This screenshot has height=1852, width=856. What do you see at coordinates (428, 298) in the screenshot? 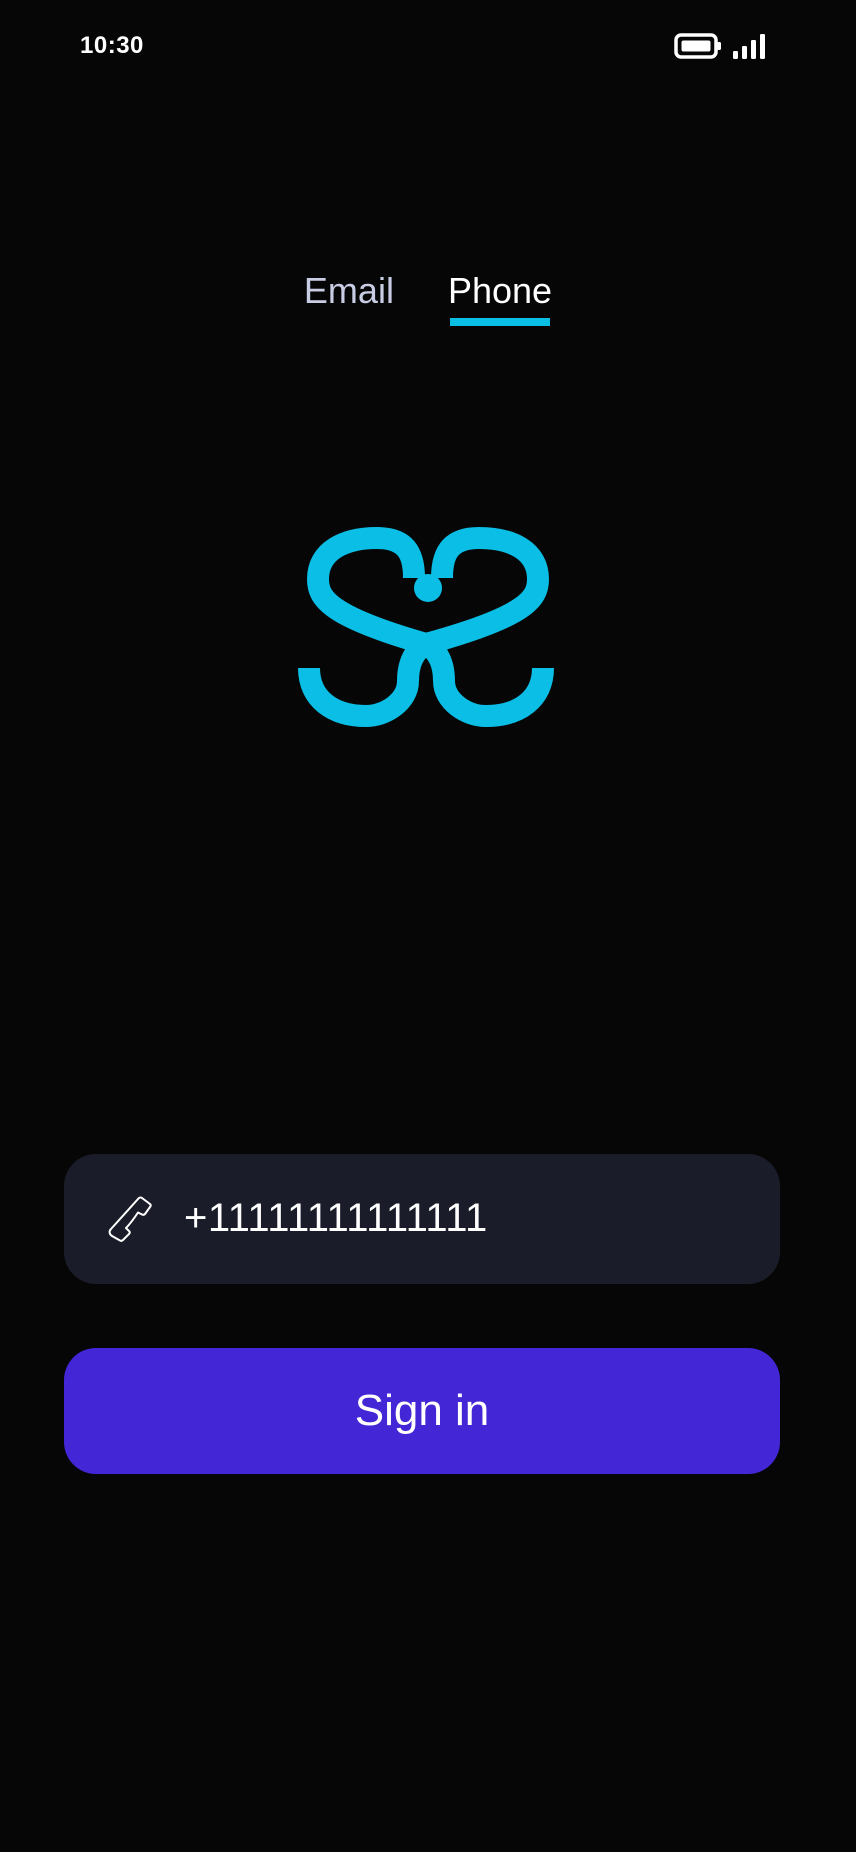
I see `auth-method-tabs: Email Phone` at bounding box center [428, 298].